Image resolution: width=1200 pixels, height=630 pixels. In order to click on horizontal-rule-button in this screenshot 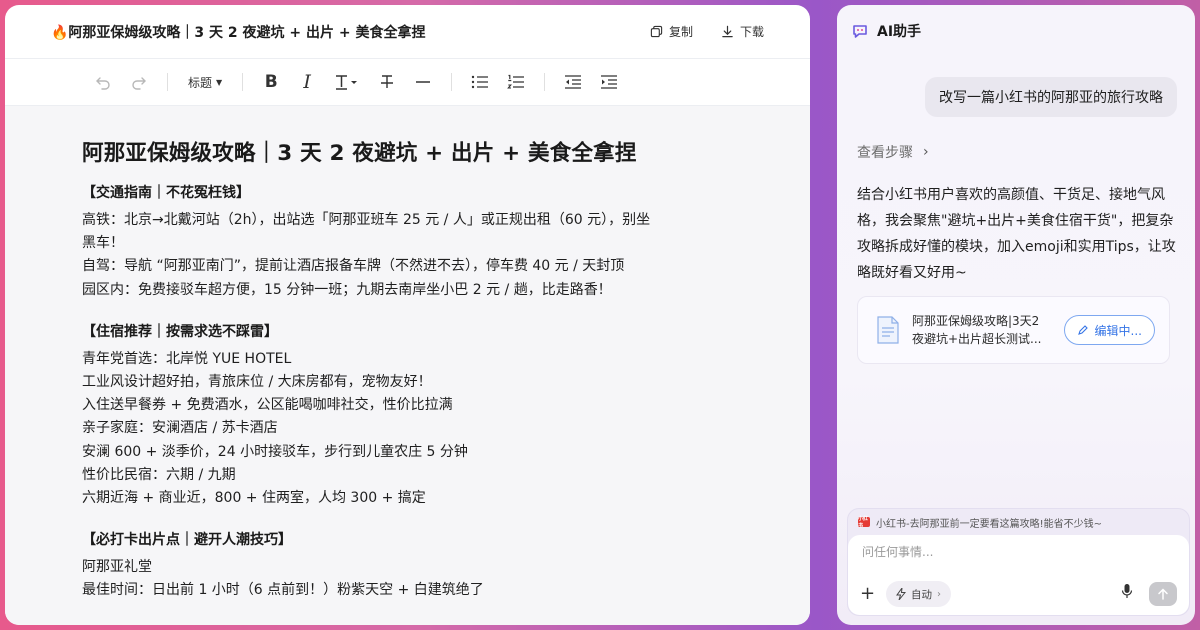, I will do `click(423, 82)`.